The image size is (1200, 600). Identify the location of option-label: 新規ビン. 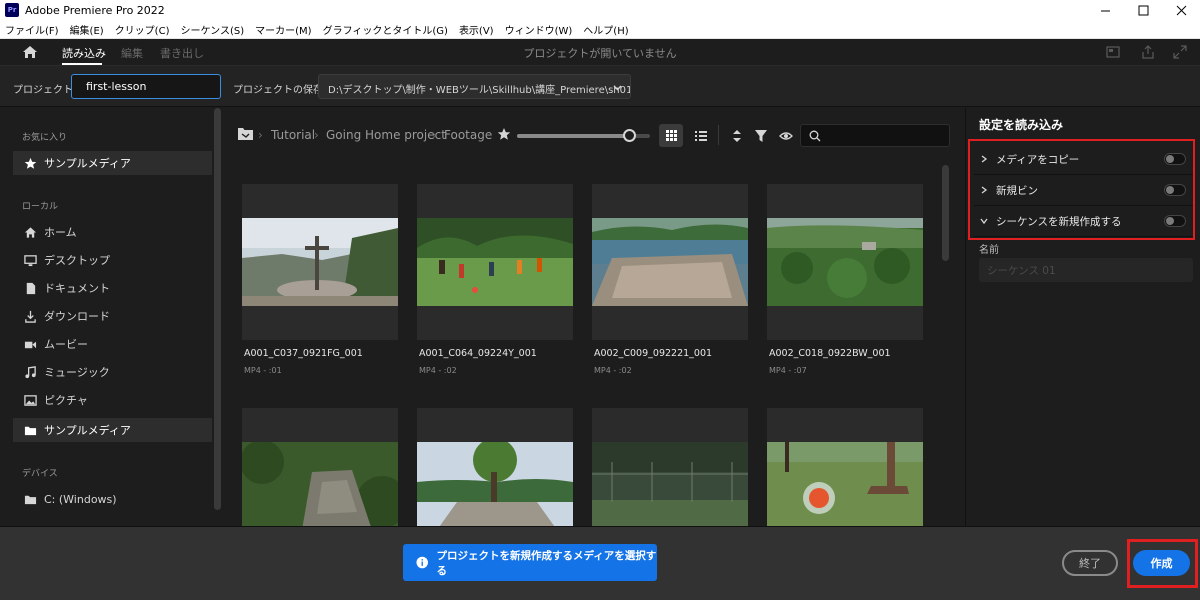
(1017, 190).